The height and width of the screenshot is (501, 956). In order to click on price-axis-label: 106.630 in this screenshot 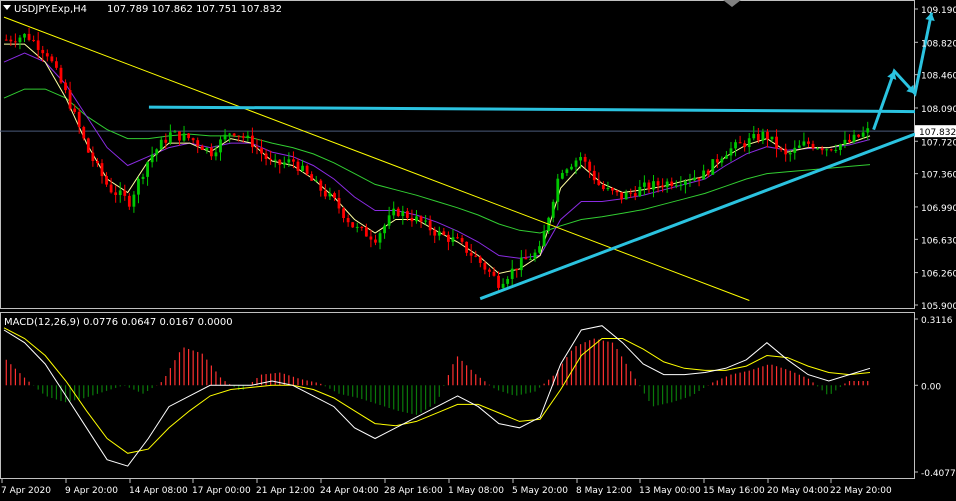, I will do `click(938, 241)`.